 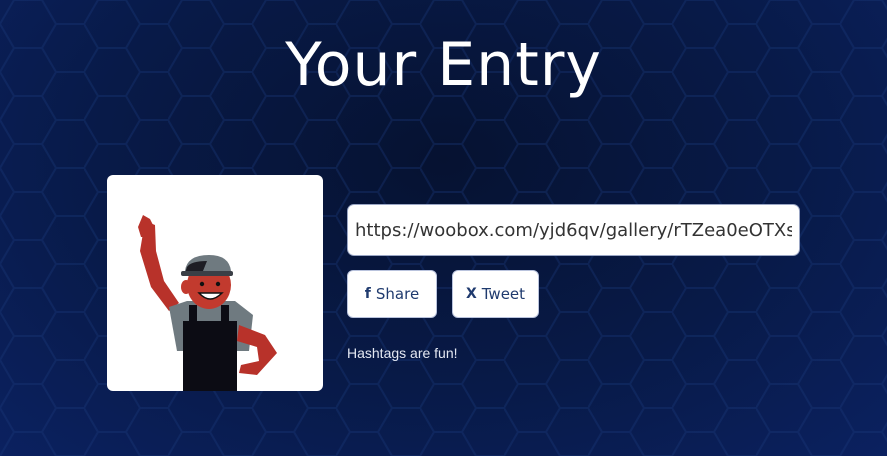 I want to click on facebook-icon: f, so click(x=367, y=294).